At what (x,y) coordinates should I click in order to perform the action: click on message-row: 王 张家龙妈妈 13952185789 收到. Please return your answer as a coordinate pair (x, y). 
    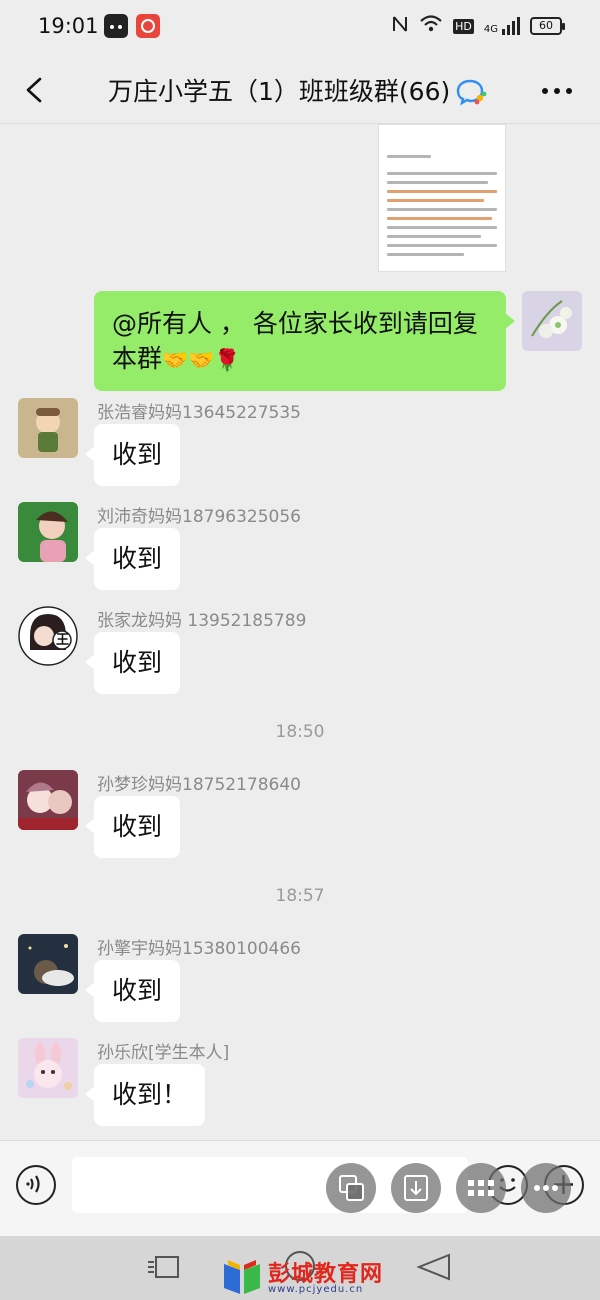
    Looking at the image, I should click on (300, 656).